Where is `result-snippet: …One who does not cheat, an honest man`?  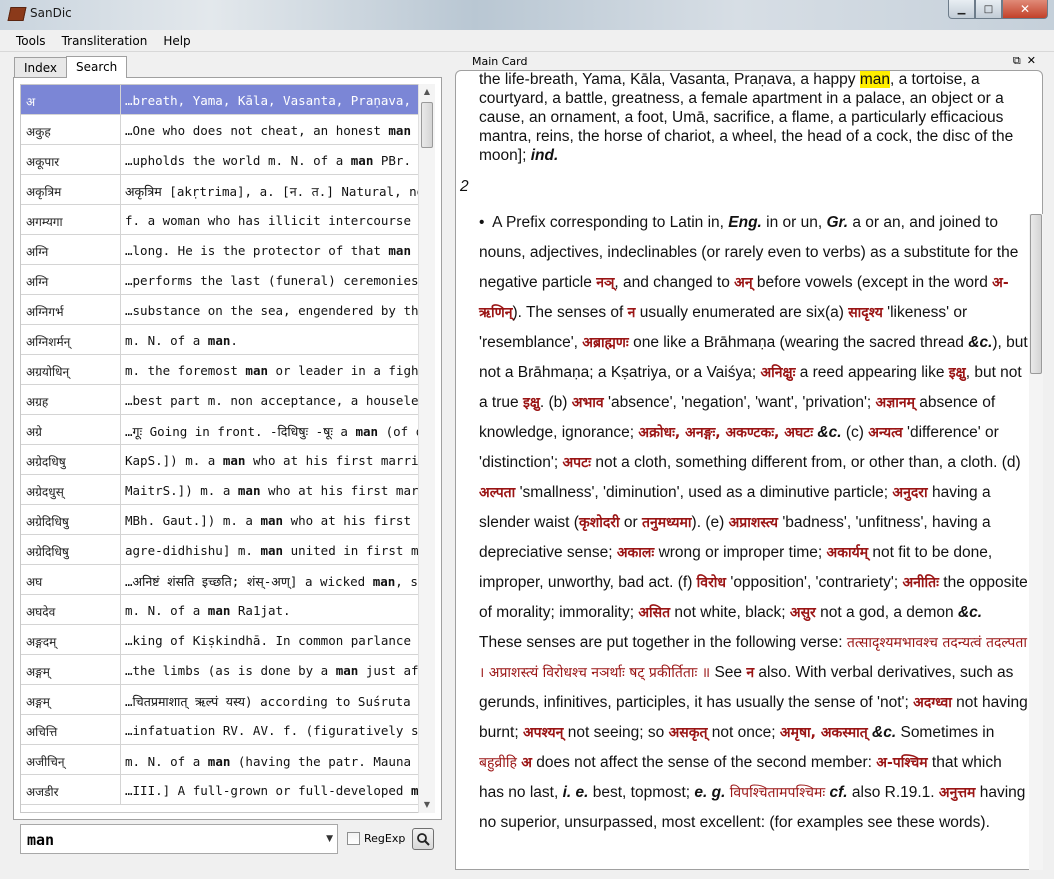 result-snippet: …One who does not cheat, an honest man is located at coordinates (268, 130).